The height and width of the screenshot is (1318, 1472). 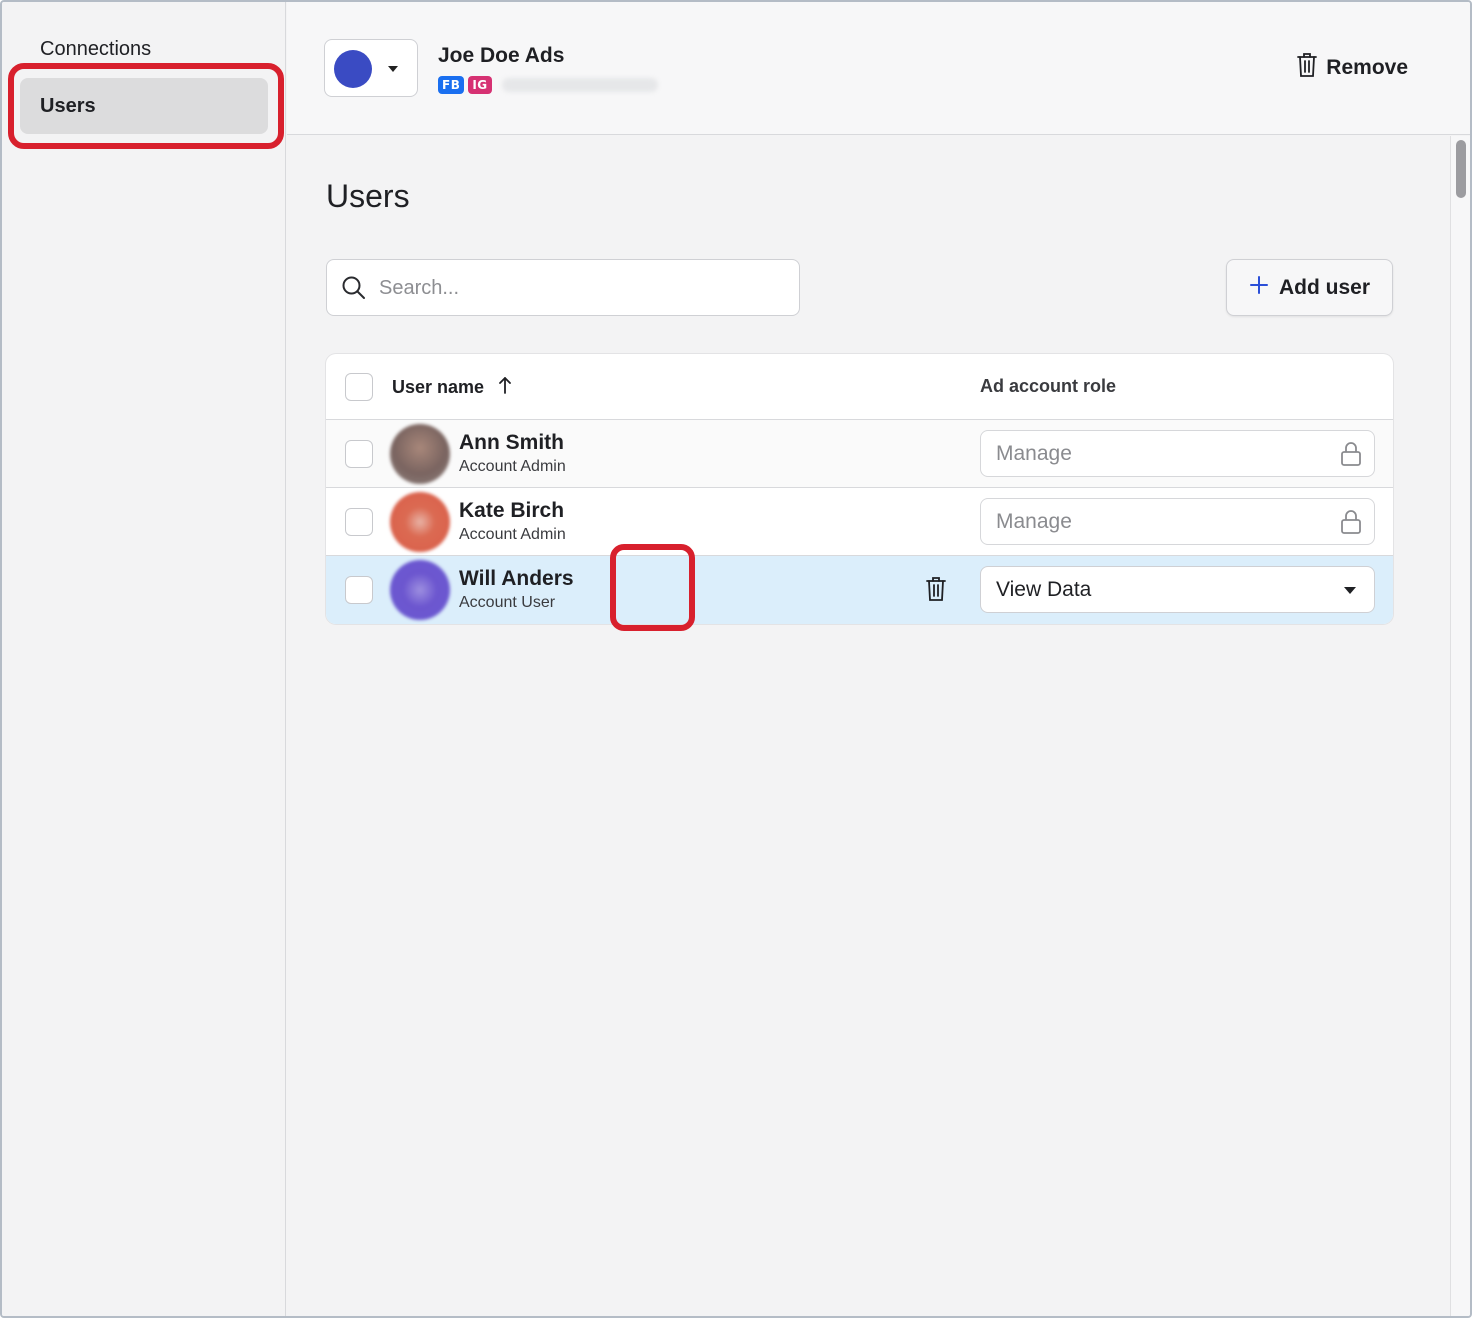 What do you see at coordinates (1460, 726) in the screenshot?
I see `vertical-scrollbar` at bounding box center [1460, 726].